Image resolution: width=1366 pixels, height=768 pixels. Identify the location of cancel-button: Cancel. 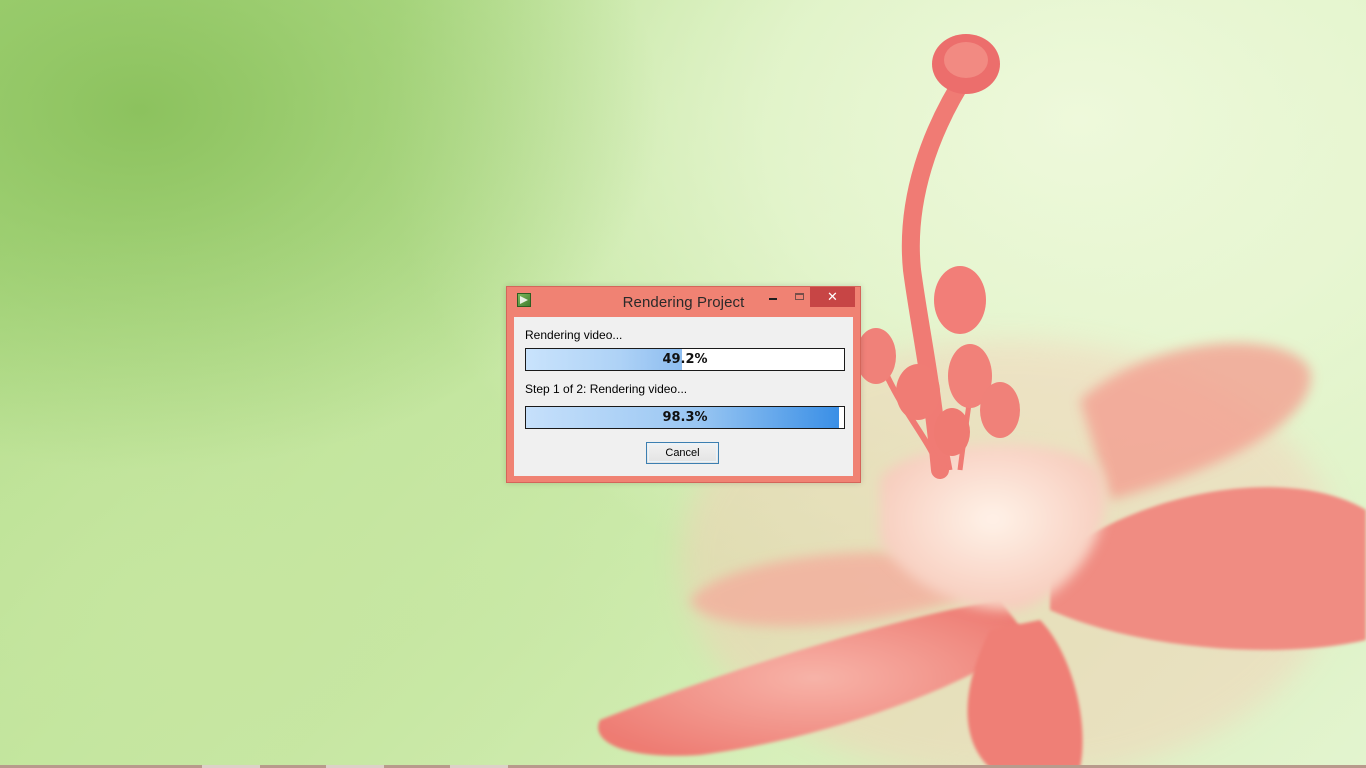
(682, 453).